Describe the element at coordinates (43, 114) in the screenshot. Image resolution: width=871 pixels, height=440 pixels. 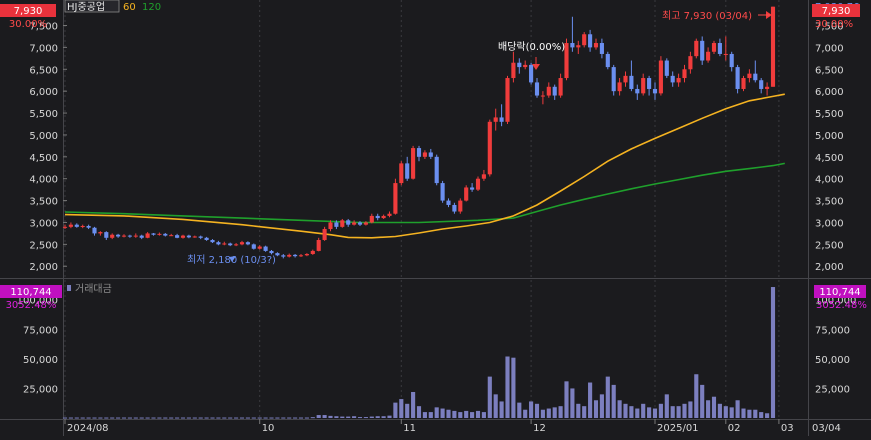
I see `y-tick-label-left: 5,500` at that location.